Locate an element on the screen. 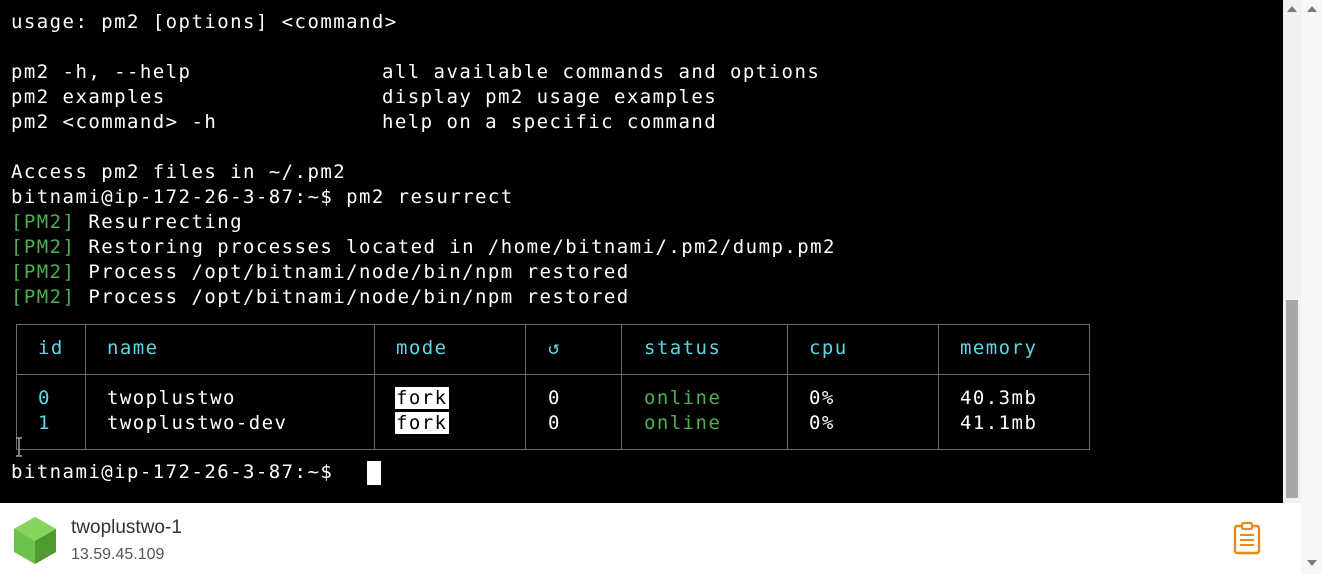 The height and width of the screenshot is (574, 1322). instance-name: twoplustwo-1 is located at coordinates (126, 527).